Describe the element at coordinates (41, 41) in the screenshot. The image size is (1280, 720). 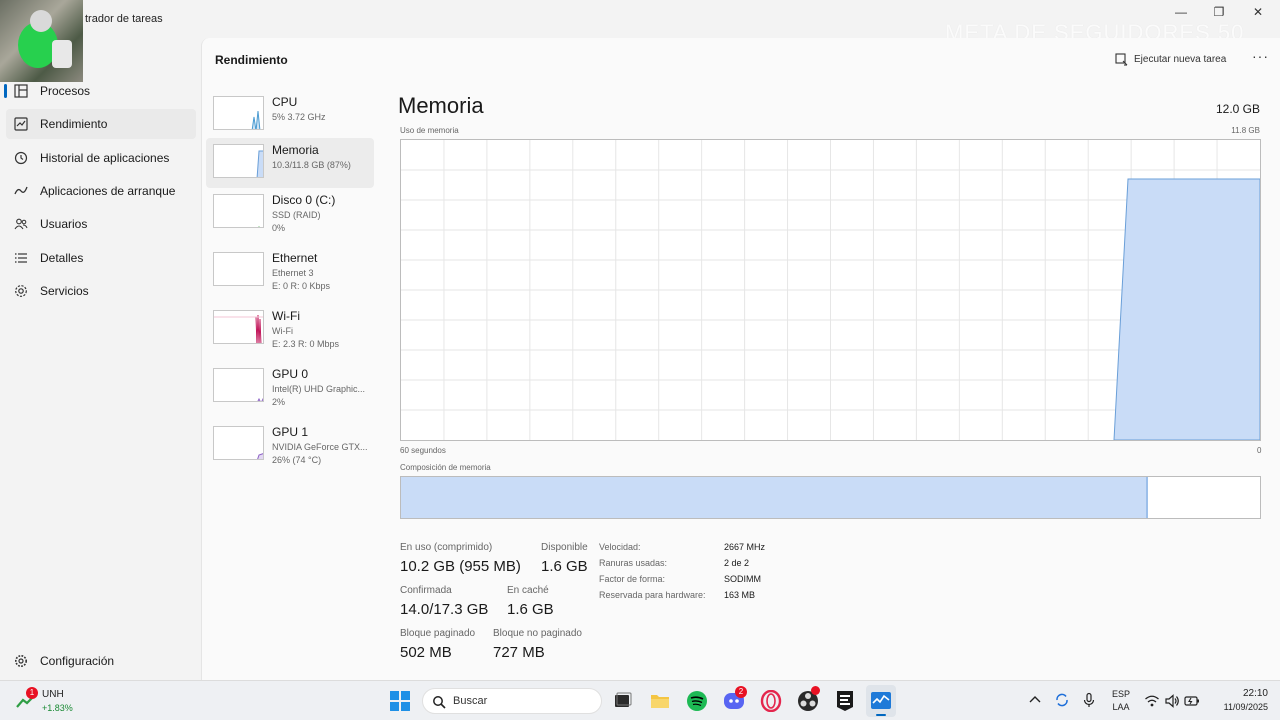
I see `stream-overlay-image` at that location.